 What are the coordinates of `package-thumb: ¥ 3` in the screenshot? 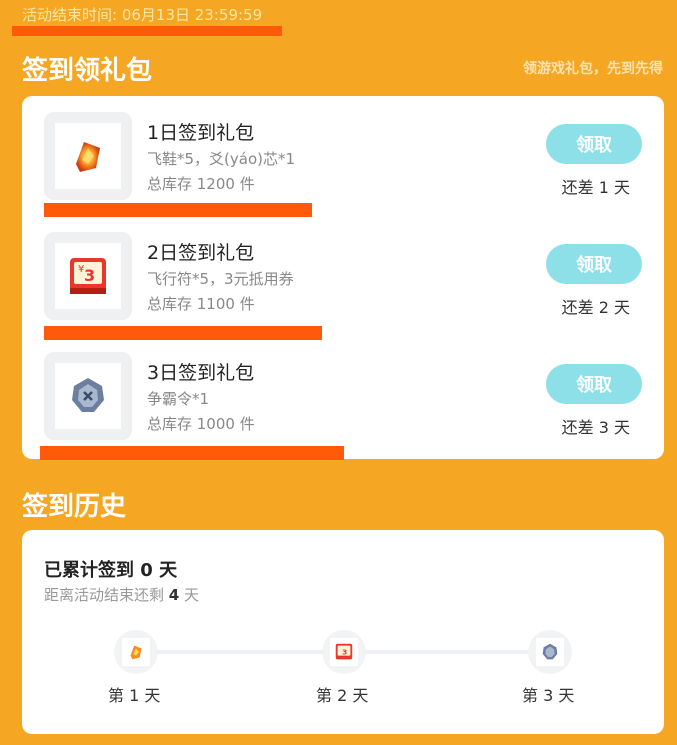 It's located at (88, 276).